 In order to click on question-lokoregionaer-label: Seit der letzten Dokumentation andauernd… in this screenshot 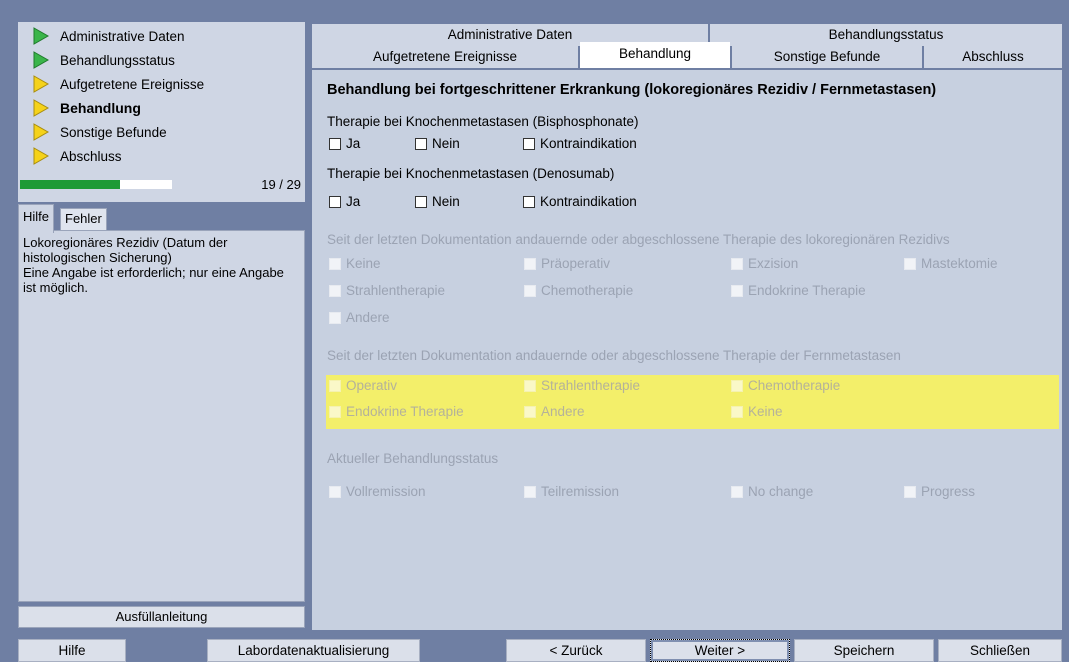, I will do `click(638, 239)`.